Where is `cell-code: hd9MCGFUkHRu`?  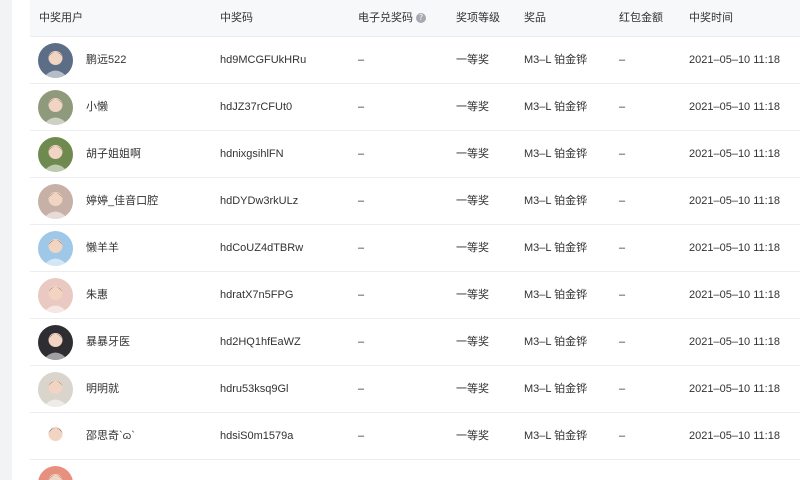 cell-code: hd9MCGFUkHRu is located at coordinates (263, 60).